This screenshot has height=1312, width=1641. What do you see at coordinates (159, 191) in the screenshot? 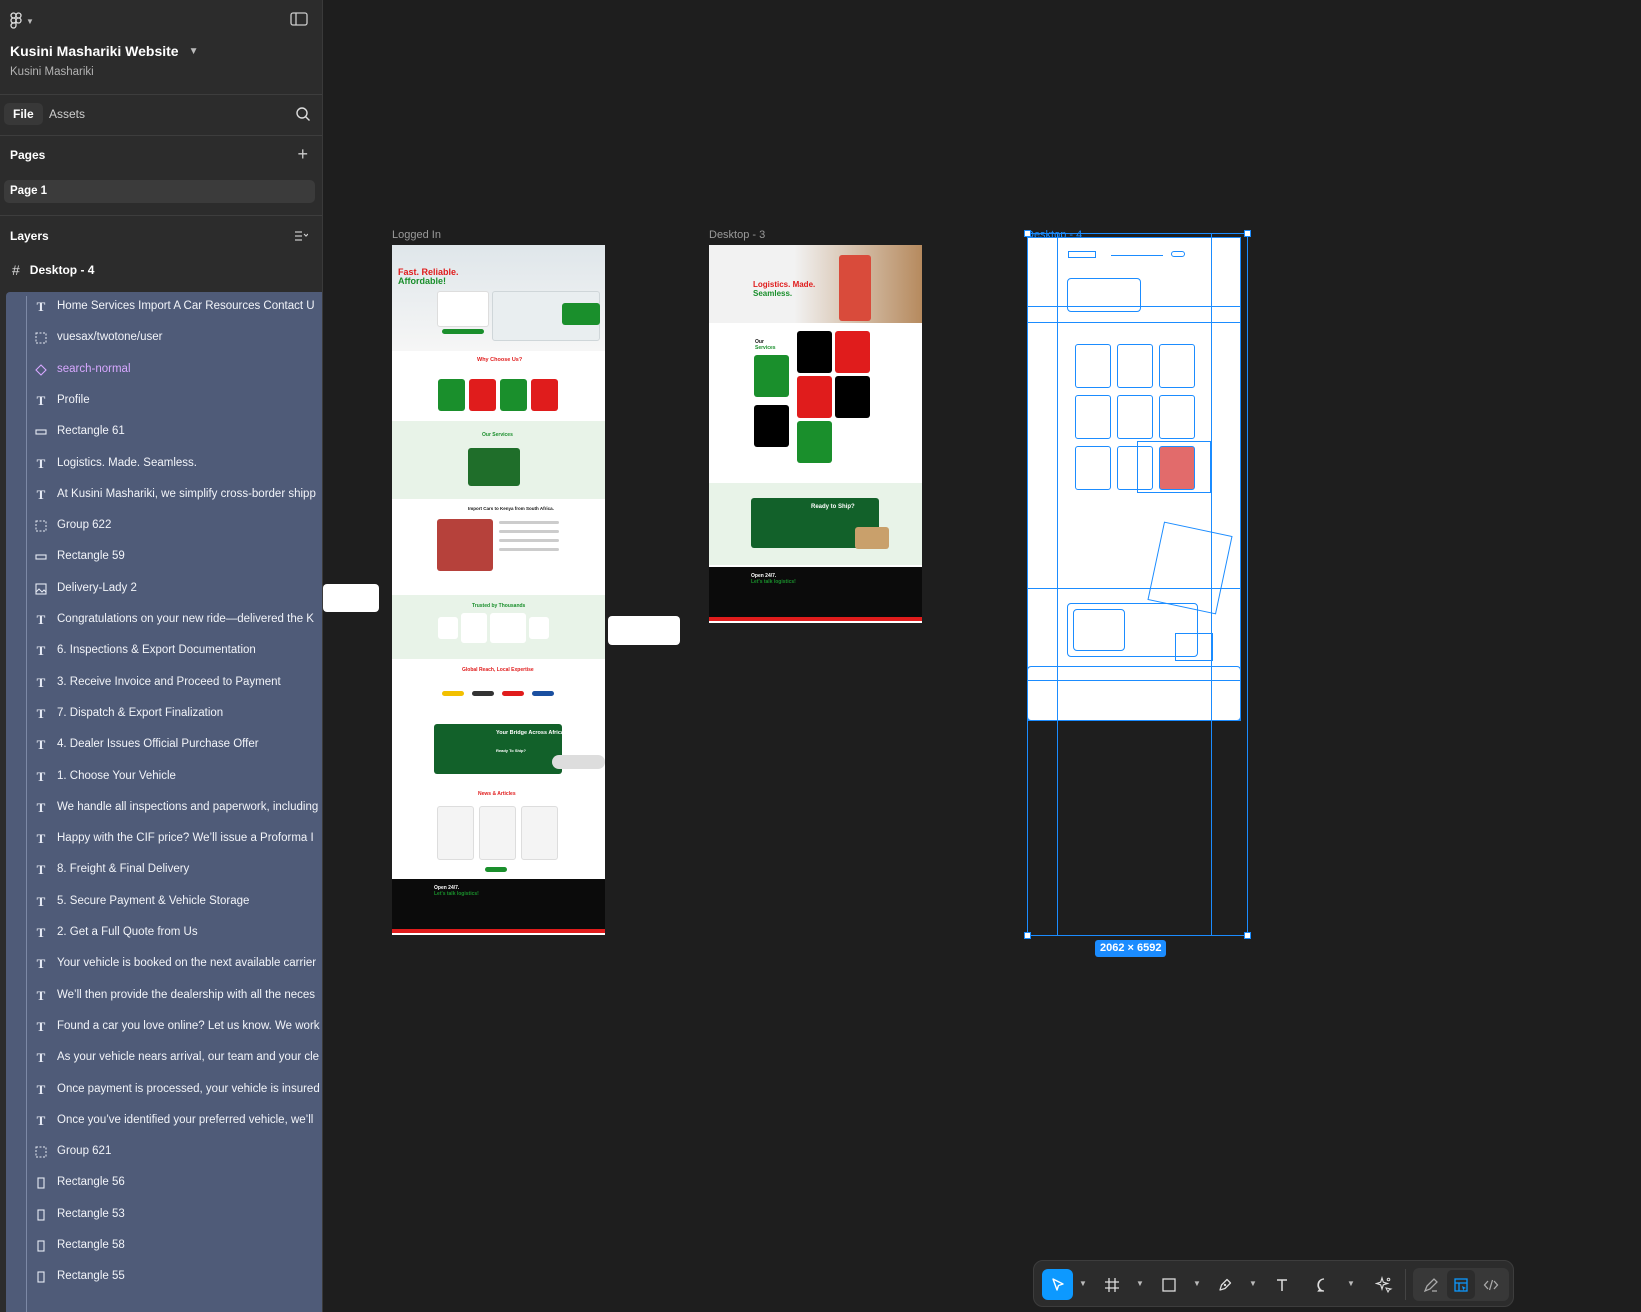
I see `page-item-1: Page 1` at bounding box center [159, 191].